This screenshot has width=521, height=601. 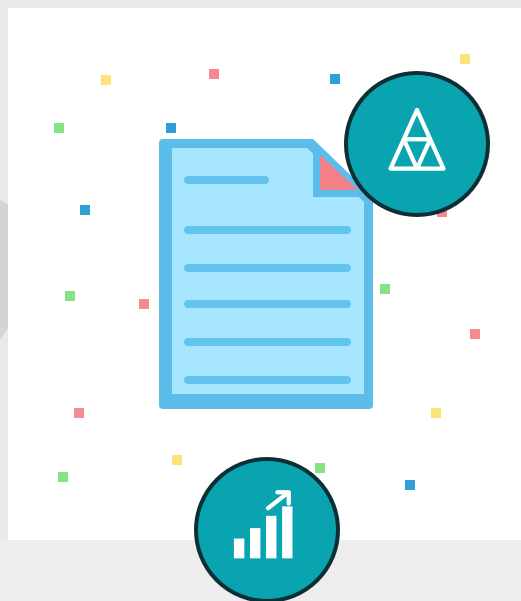 I want to click on triangle-grid-badge, so click(x=417, y=144).